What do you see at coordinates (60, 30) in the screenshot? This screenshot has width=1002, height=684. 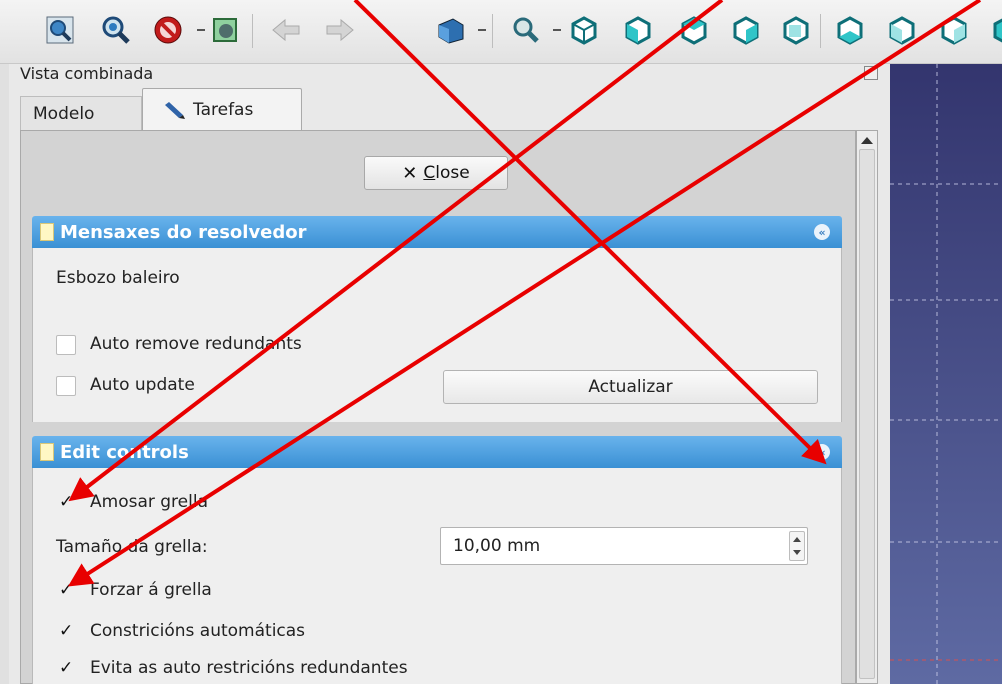 I see `fit-all-icon` at bounding box center [60, 30].